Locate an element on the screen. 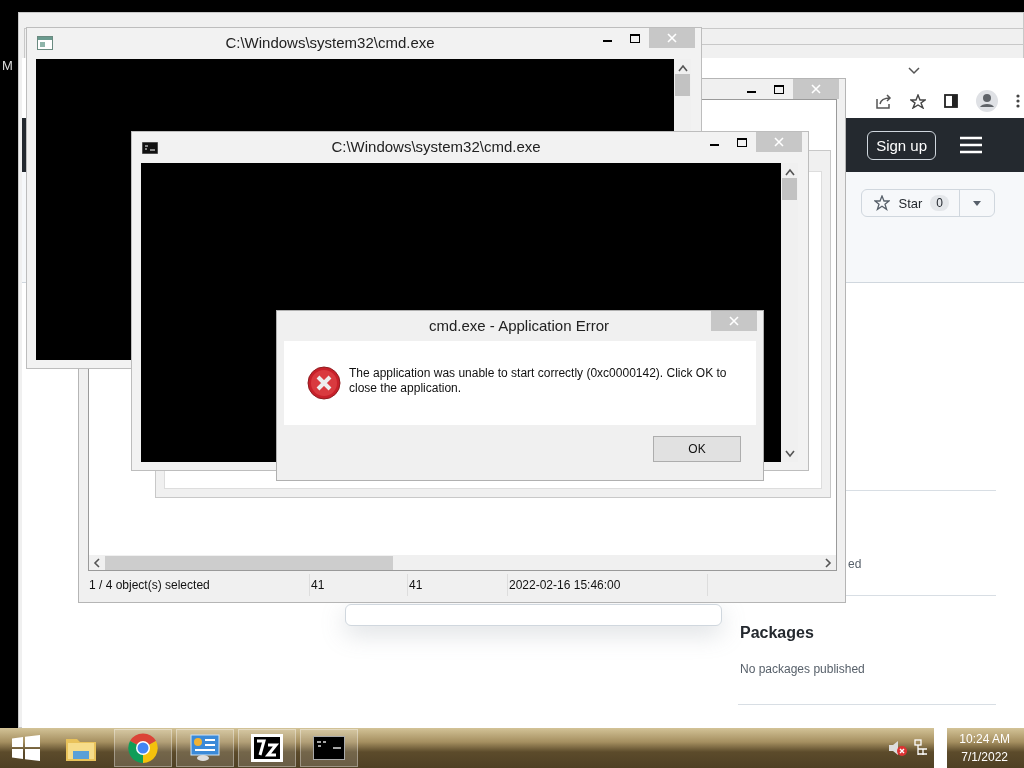 The width and height of the screenshot is (1024, 768). section-heading: Packages is located at coordinates (777, 633).